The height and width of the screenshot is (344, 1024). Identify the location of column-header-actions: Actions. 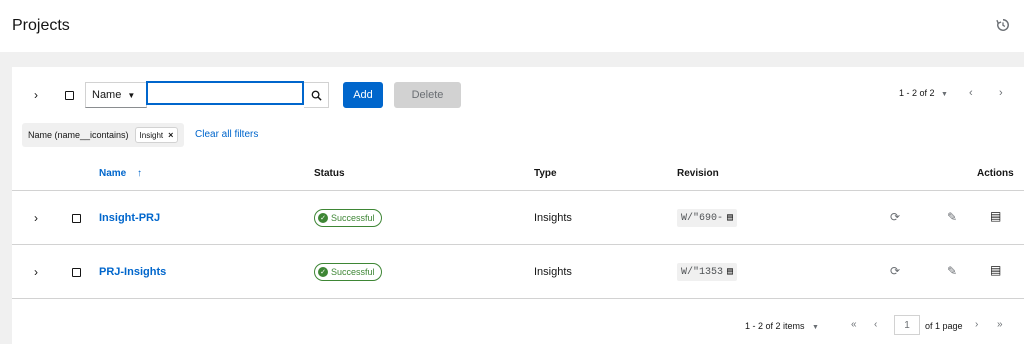
(995, 173).